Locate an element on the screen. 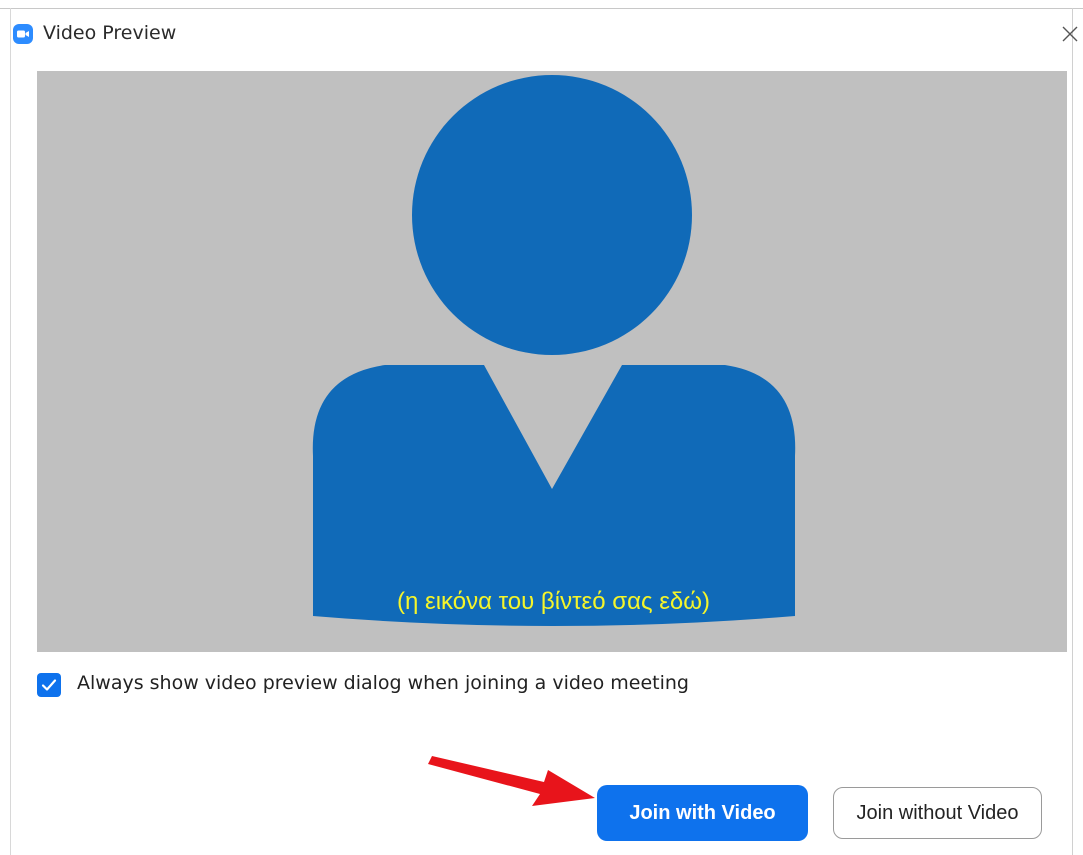  preview-caption: (η εικόνα του βίντεό σας εδώ) is located at coordinates (553, 601).